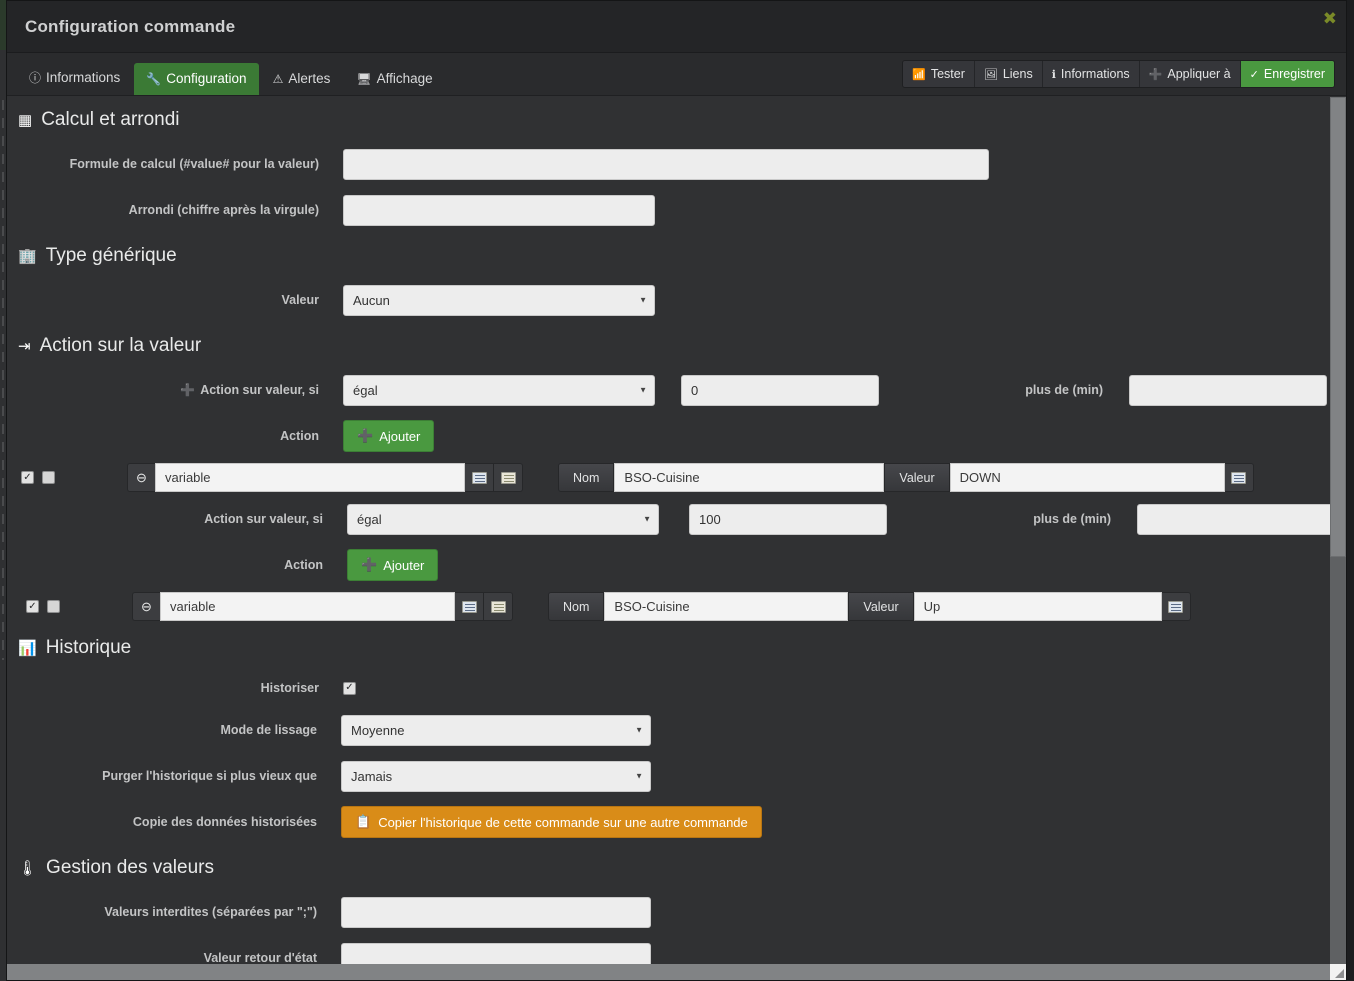 This screenshot has width=1354, height=981. Describe the element at coordinates (1199, 74) in the screenshot. I see `appliquer-label: Appliquer à` at that location.